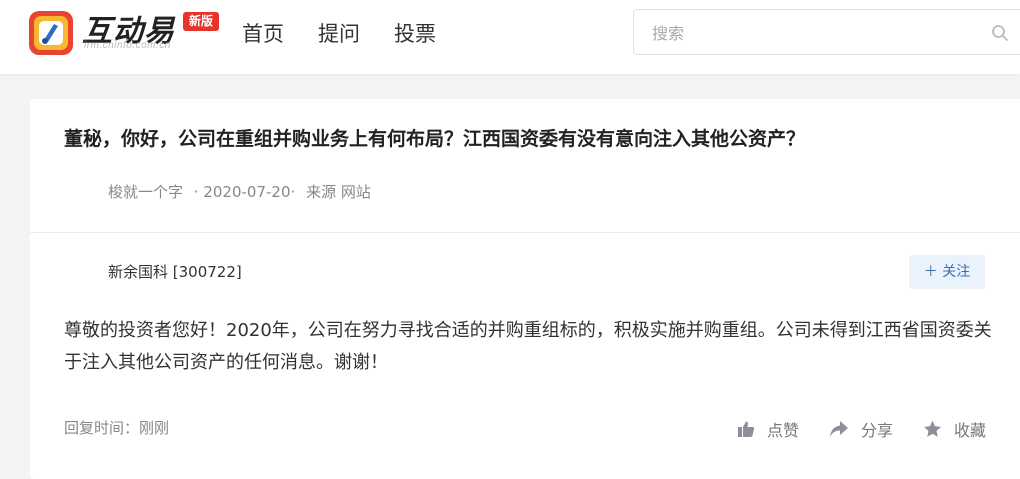 This screenshot has width=1020, height=479. I want to click on action-bar: 点赞 分享 收藏, so click(846, 429).